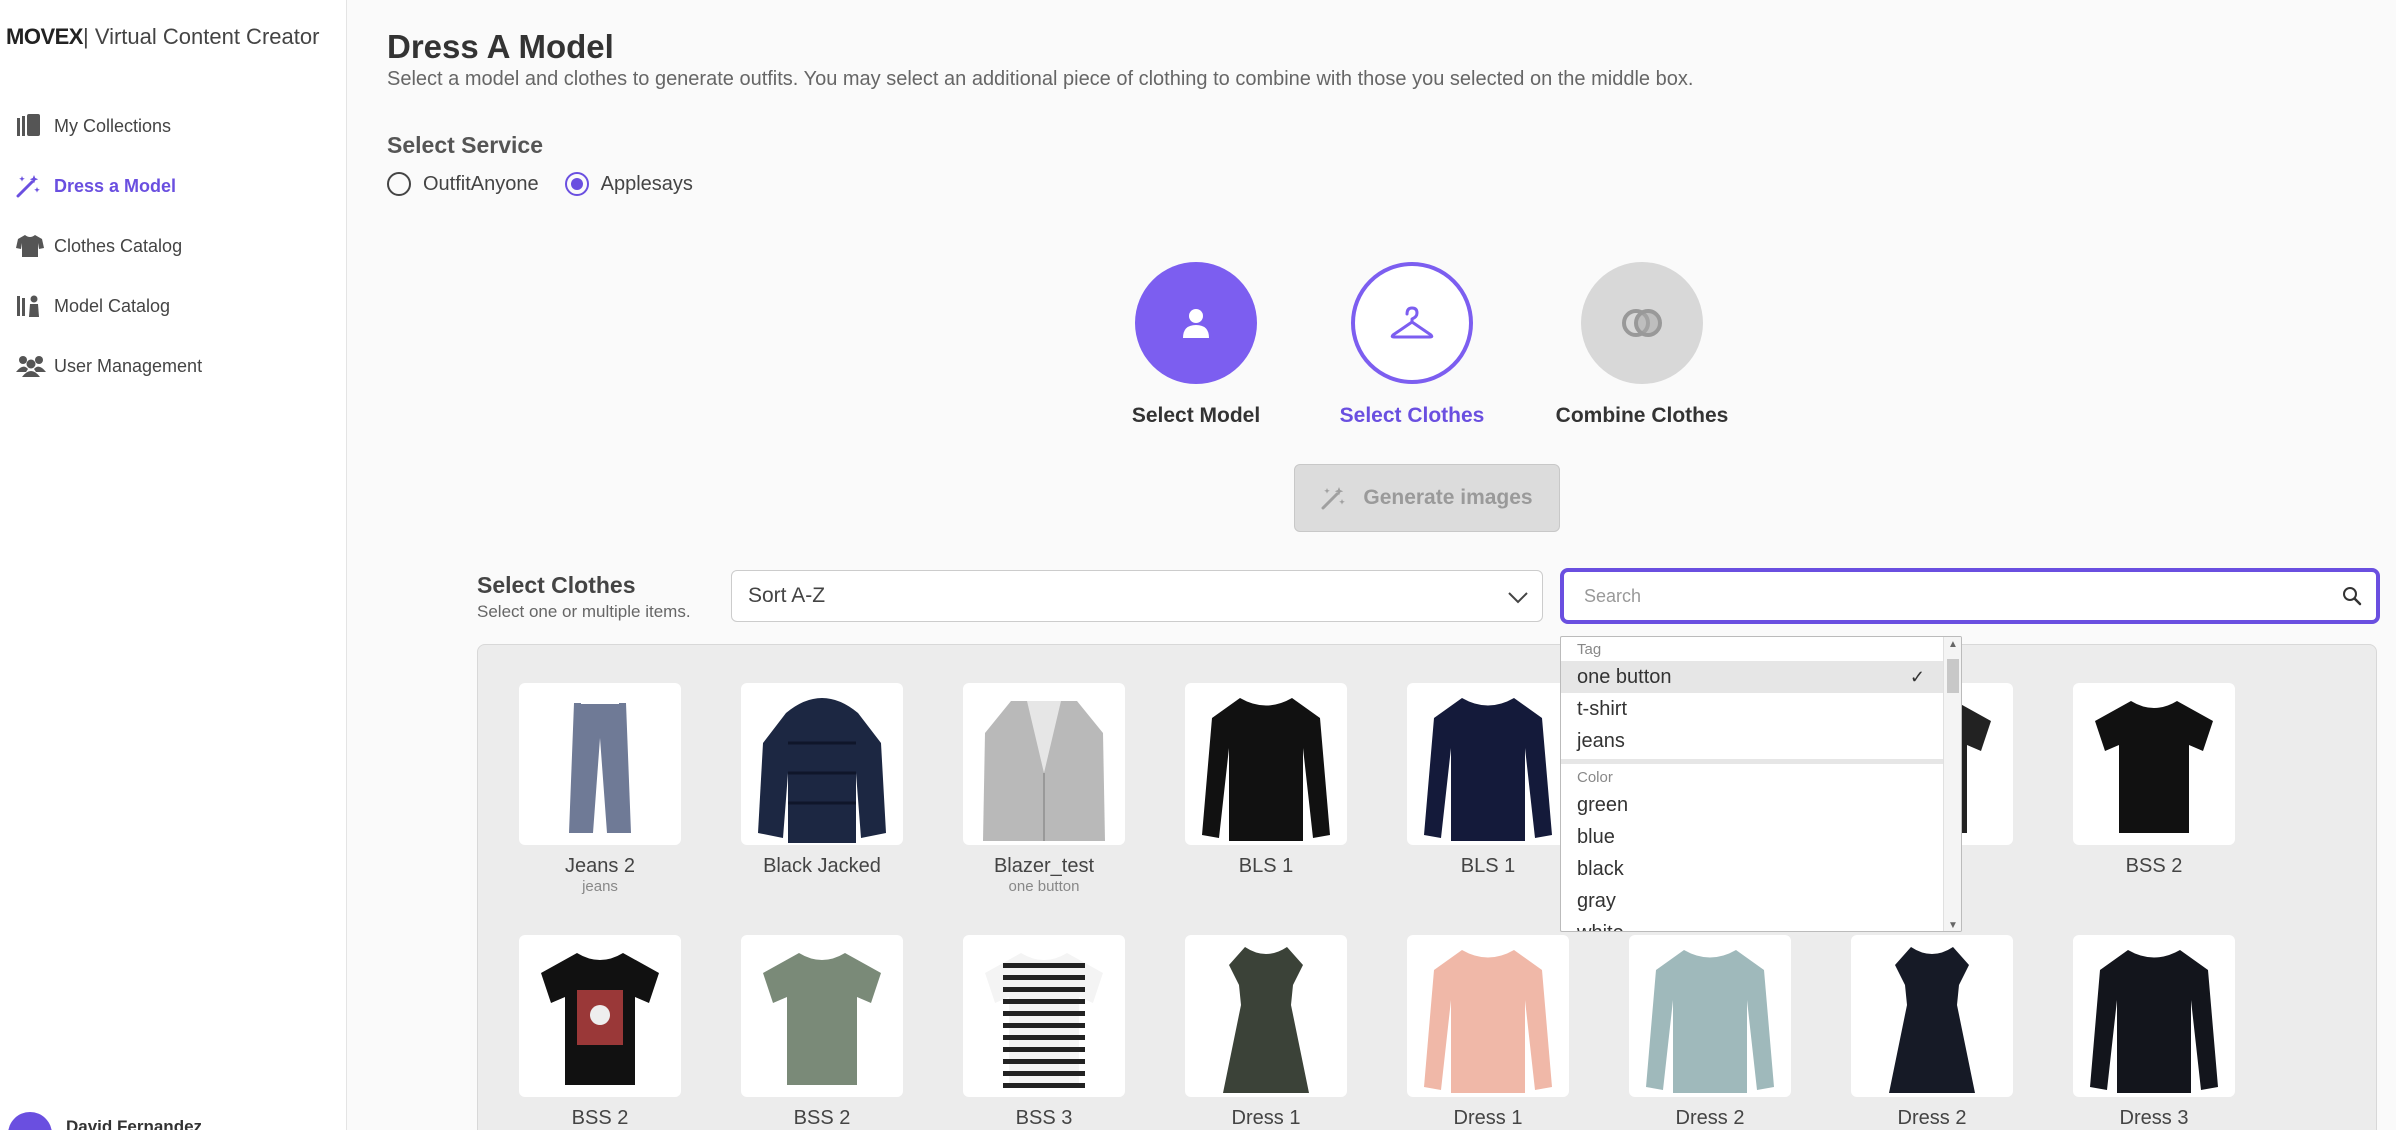 The image size is (2396, 1130). I want to click on dropdown-option: one button ✓, so click(1753, 677).